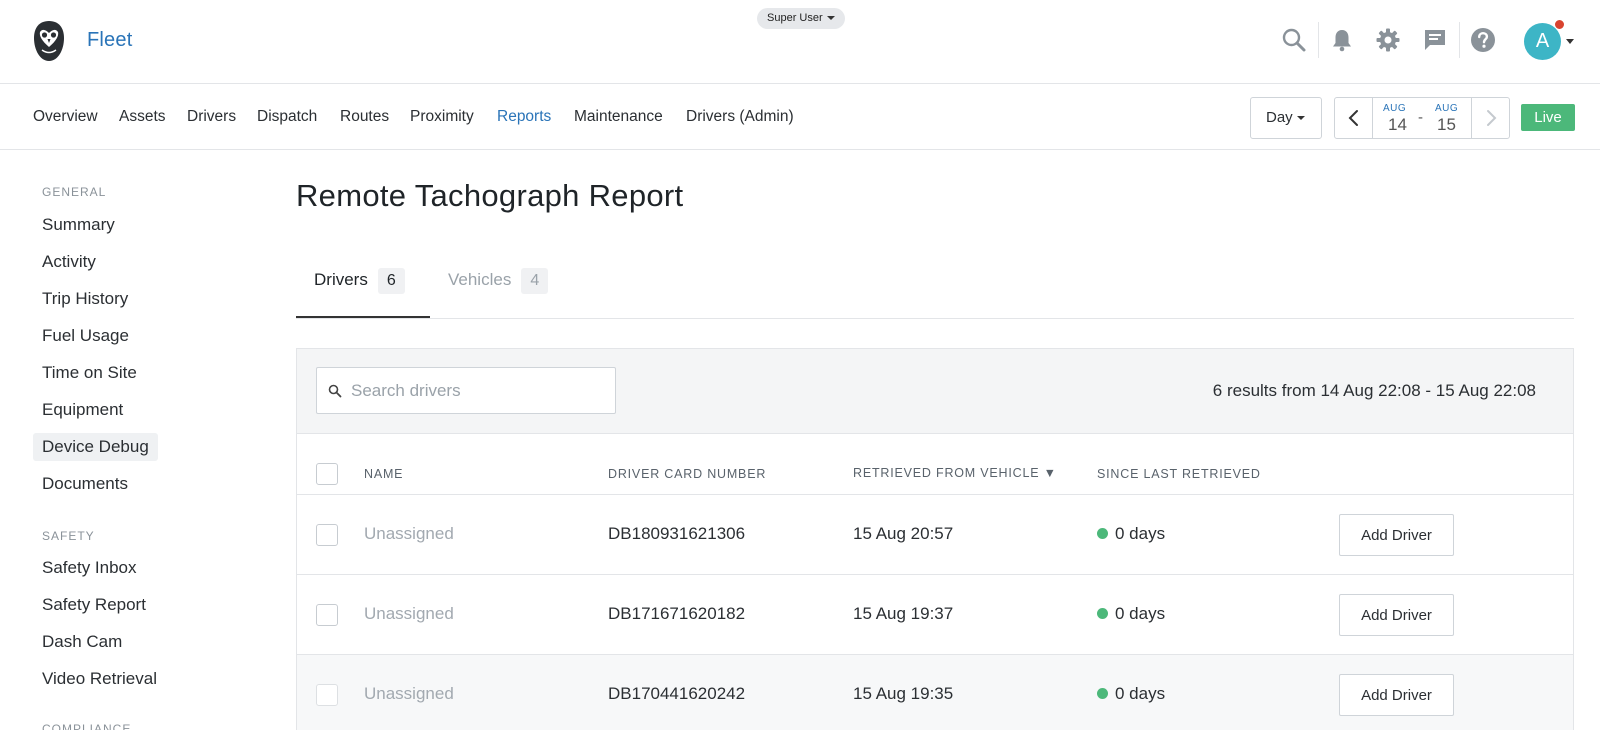 This screenshot has width=1600, height=730. I want to click on driver-card-number: DB180931621306, so click(677, 533).